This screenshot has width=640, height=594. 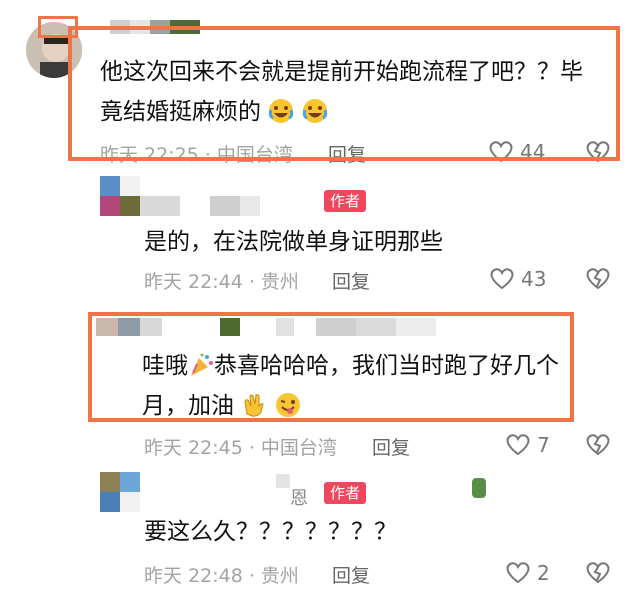 I want to click on comment-timestamp: 昨天 22:44 · 贵州, so click(x=221, y=282).